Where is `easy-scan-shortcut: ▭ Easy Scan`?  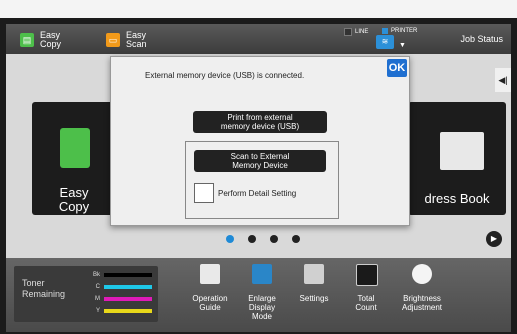 easy-scan-shortcut: ▭ Easy Scan is located at coordinates (126, 40).